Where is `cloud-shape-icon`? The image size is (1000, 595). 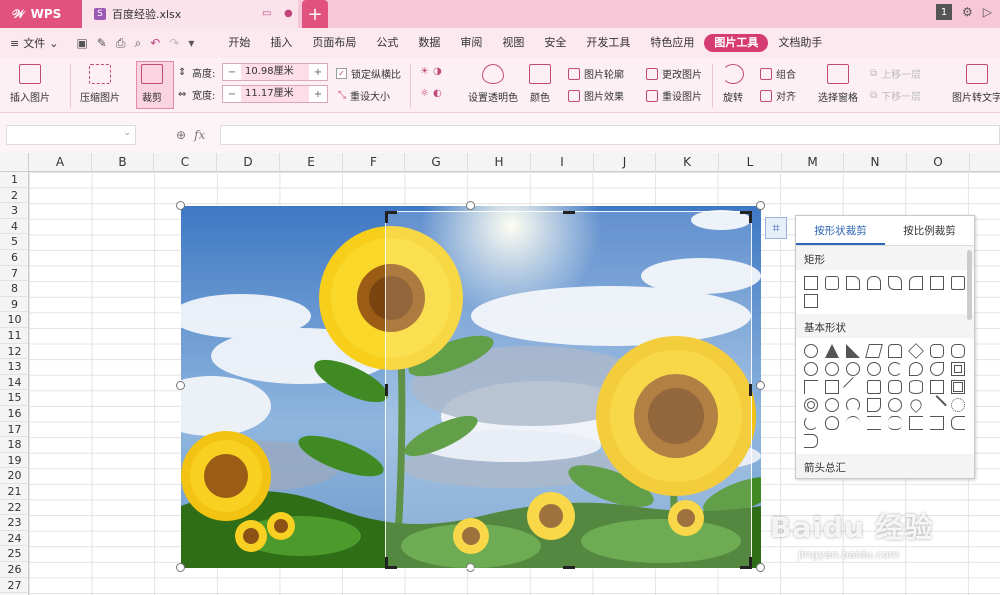 cloud-shape-icon is located at coordinates (832, 423).